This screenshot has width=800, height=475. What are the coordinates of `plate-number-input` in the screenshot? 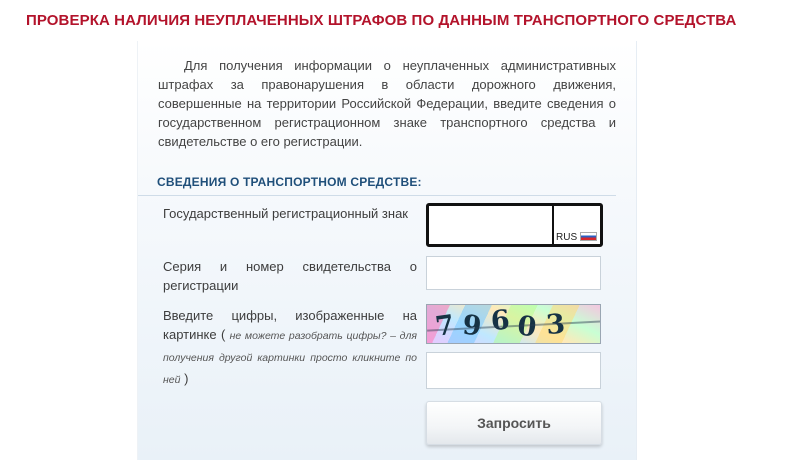 It's located at (491, 225).